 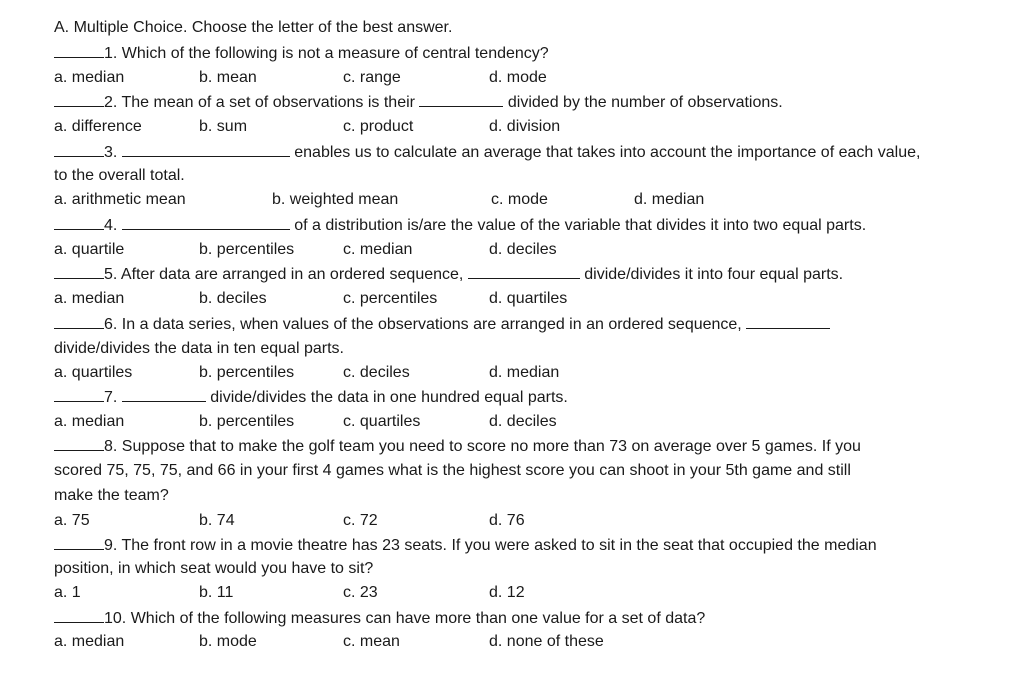 What do you see at coordinates (378, 126) in the screenshot?
I see `option-c: c. product` at bounding box center [378, 126].